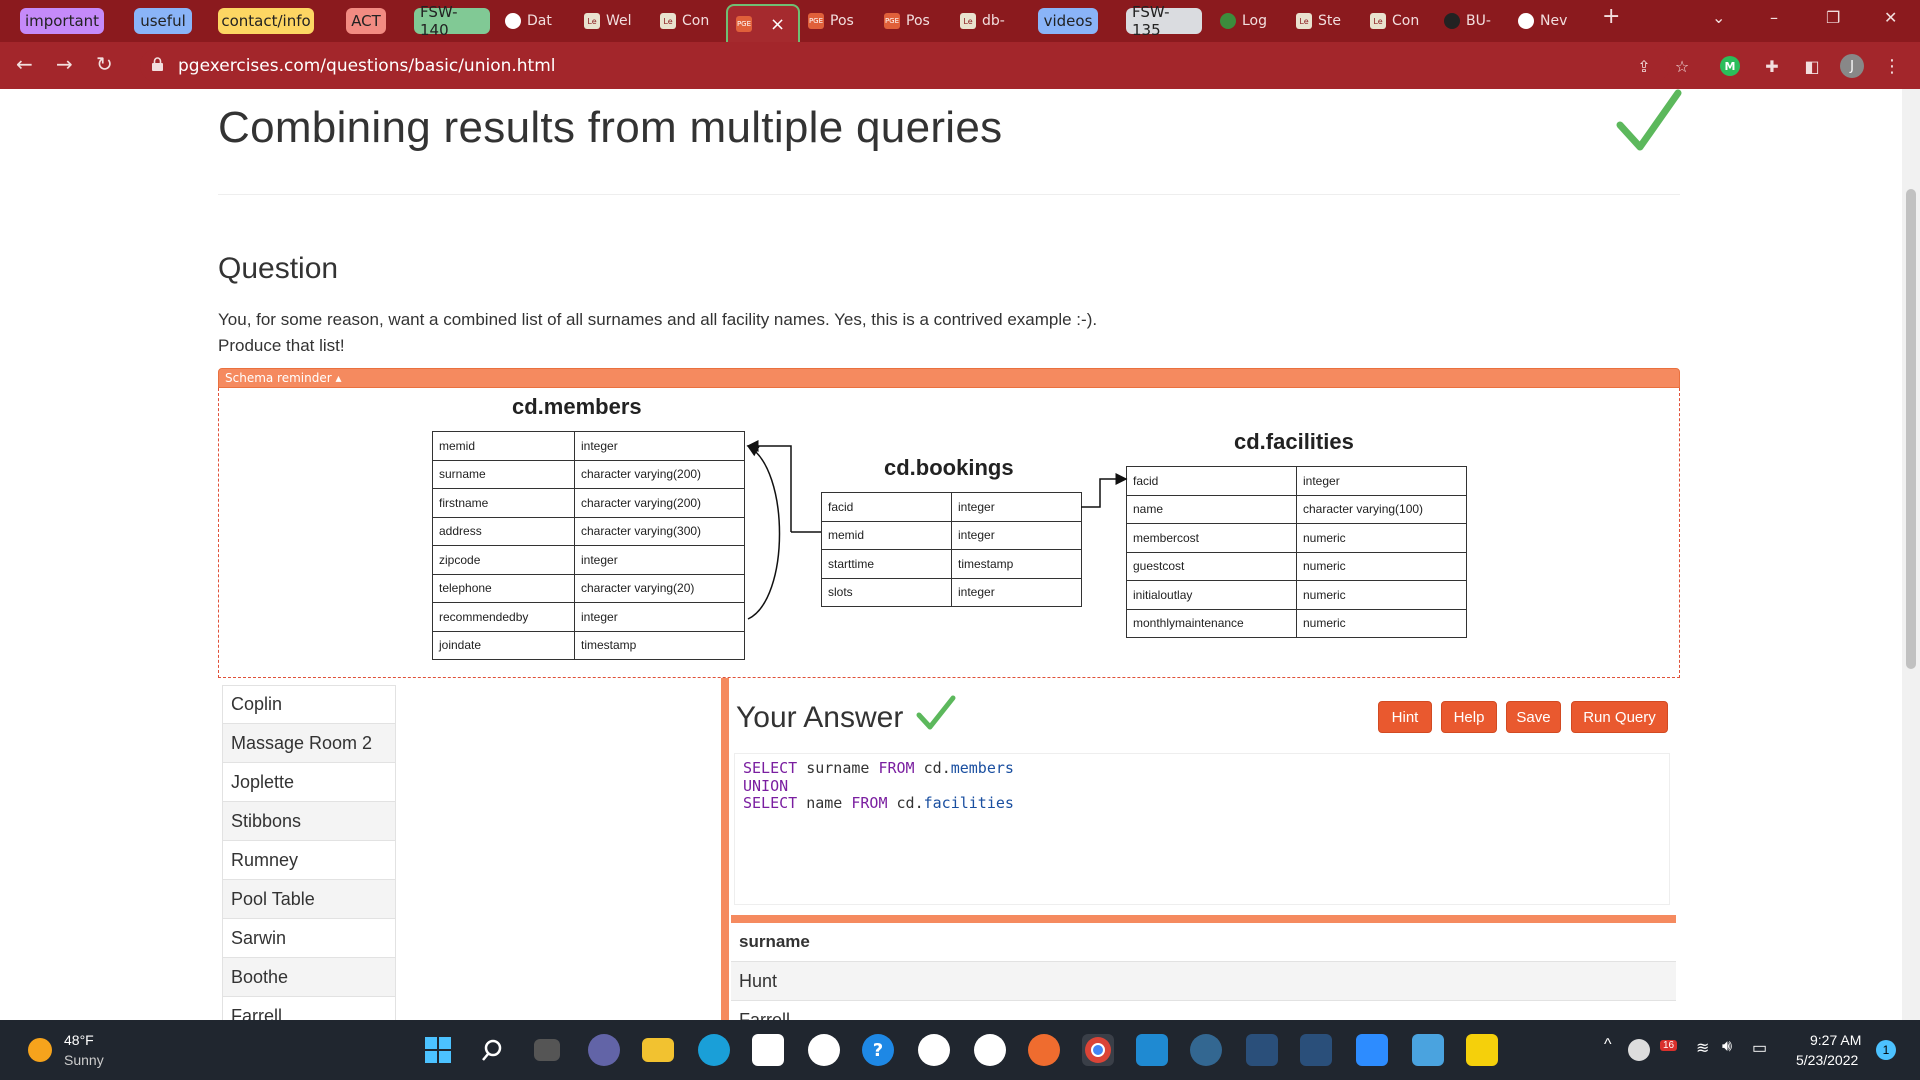 This screenshot has height=1080, width=1920. I want to click on file-explorer-icon, so click(658, 1050).